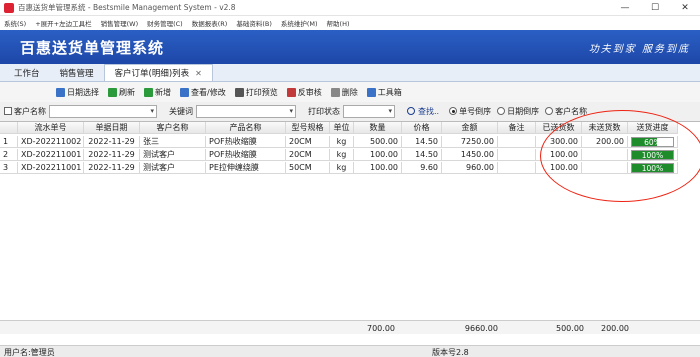 The height and width of the screenshot is (357, 700). What do you see at coordinates (165, 23) in the screenshot?
I see `menu-finance: 财务管理(C)` at bounding box center [165, 23].